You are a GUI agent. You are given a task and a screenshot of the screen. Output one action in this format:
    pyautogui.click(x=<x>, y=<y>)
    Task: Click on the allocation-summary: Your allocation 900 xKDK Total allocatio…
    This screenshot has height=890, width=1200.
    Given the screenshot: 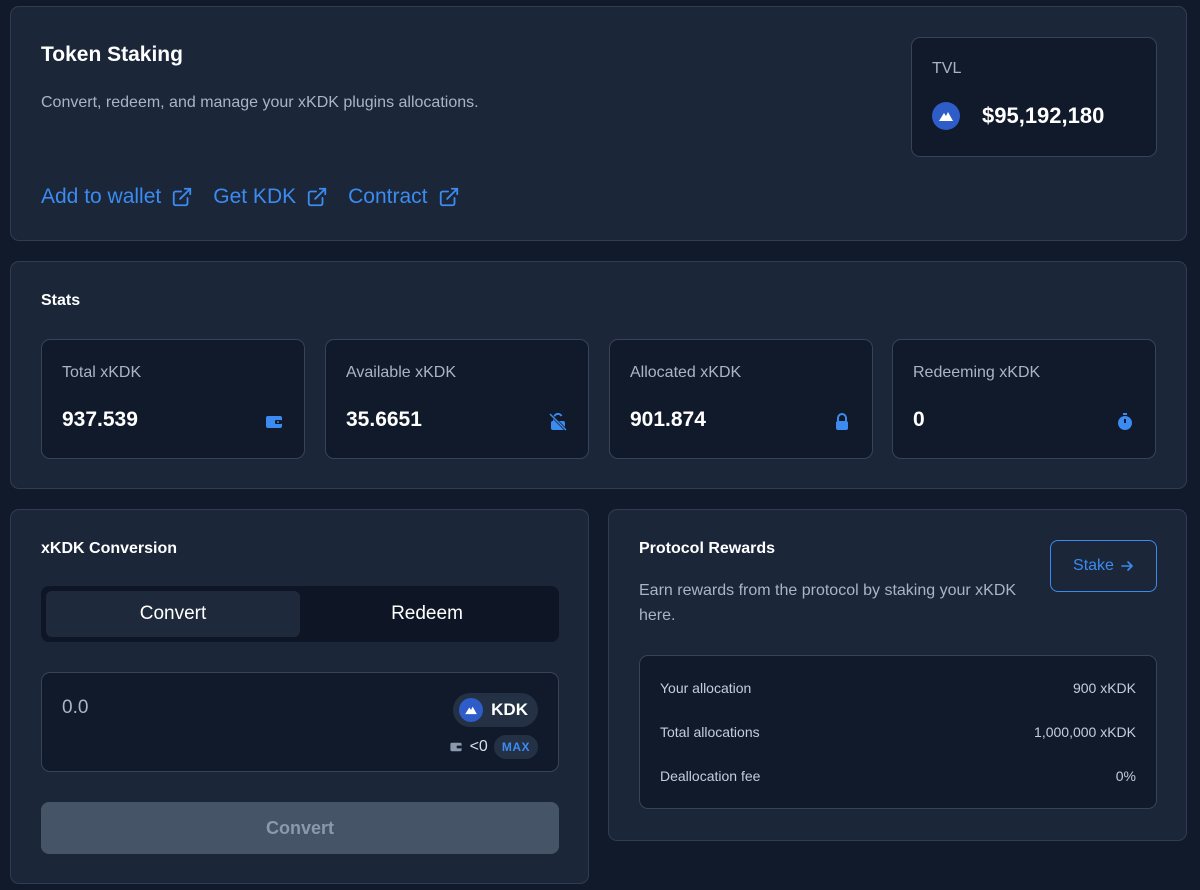 What is the action you would take?
    pyautogui.click(x=898, y=732)
    